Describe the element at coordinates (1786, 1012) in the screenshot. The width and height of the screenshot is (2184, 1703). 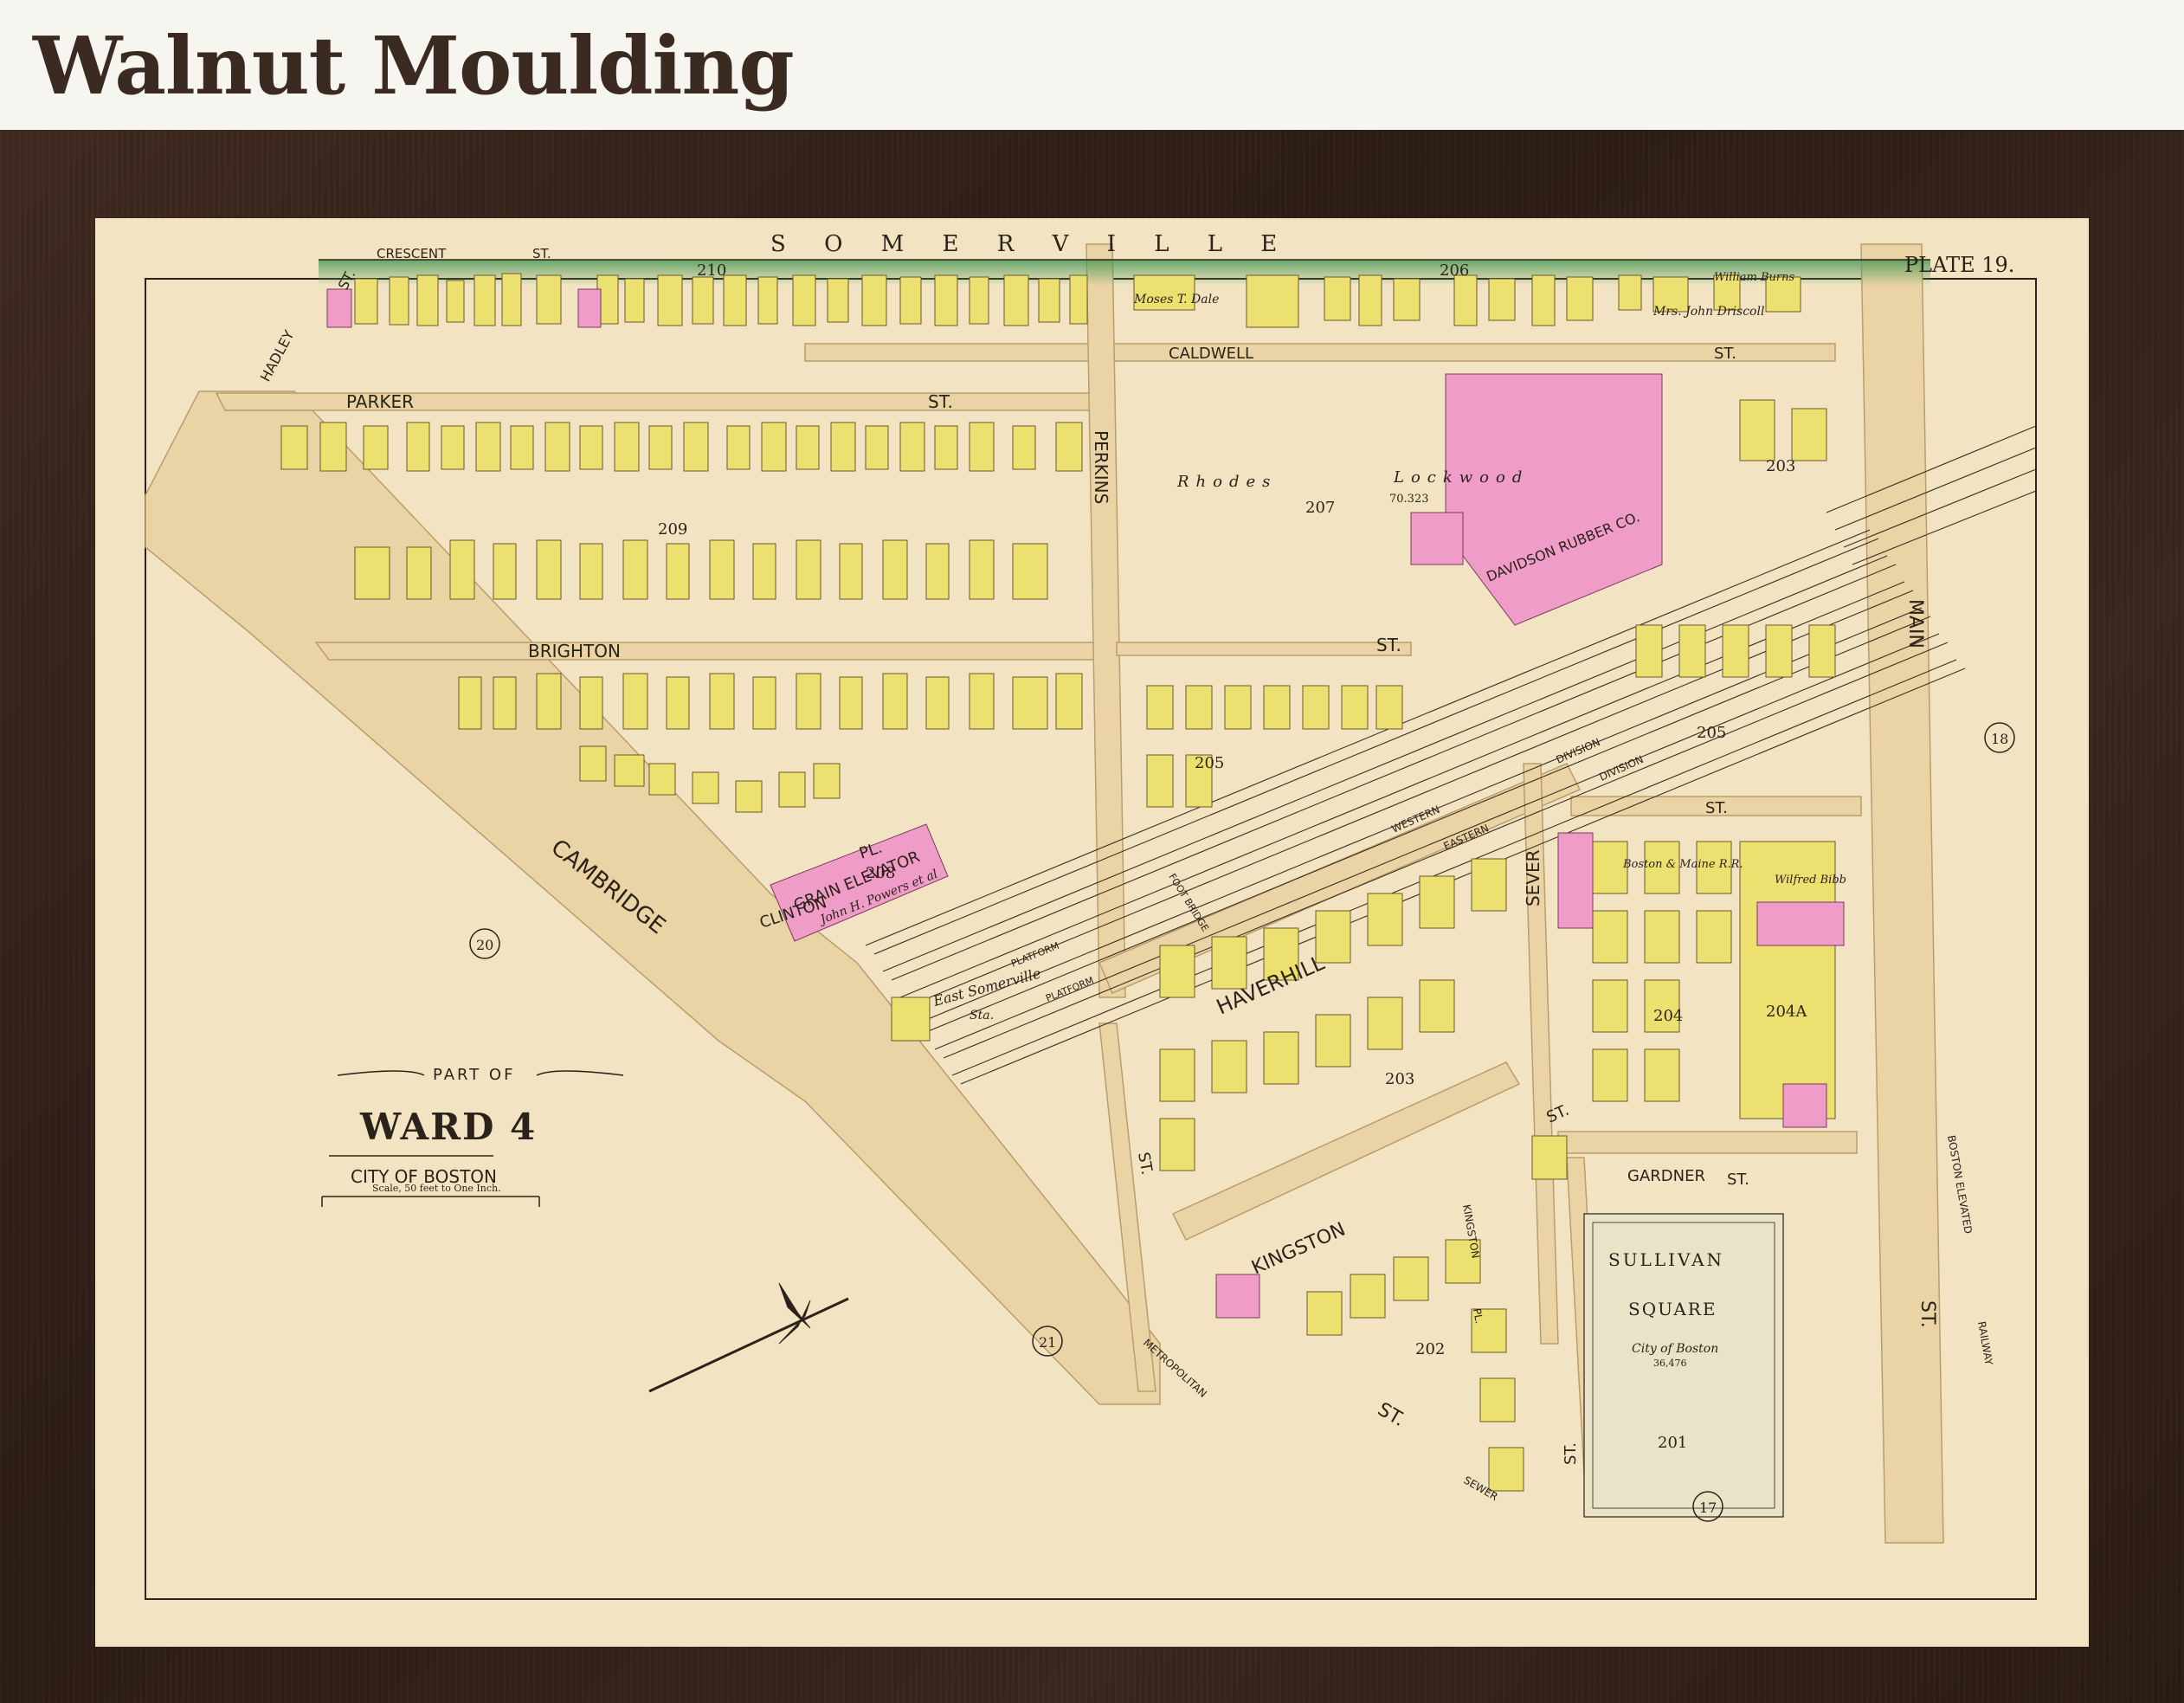
I see `block-204a: 204A` at that location.